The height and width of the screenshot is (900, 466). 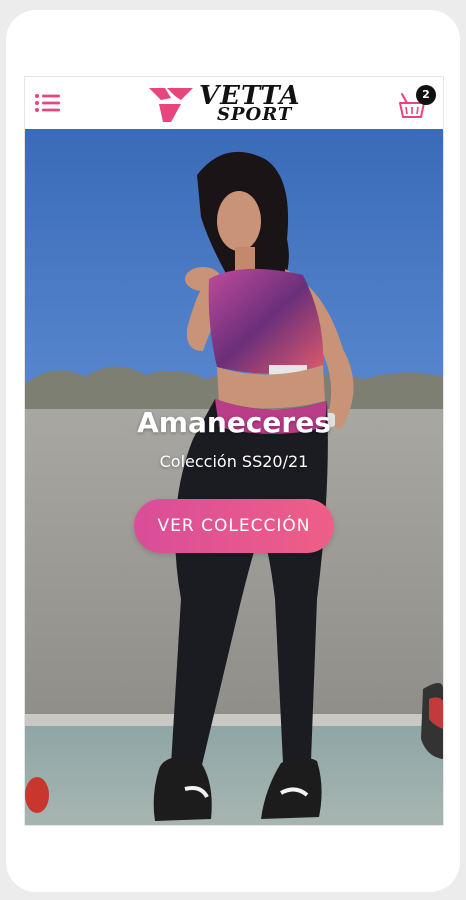 I want to click on brand-logo: VETTA SPORT, so click(x=235, y=105).